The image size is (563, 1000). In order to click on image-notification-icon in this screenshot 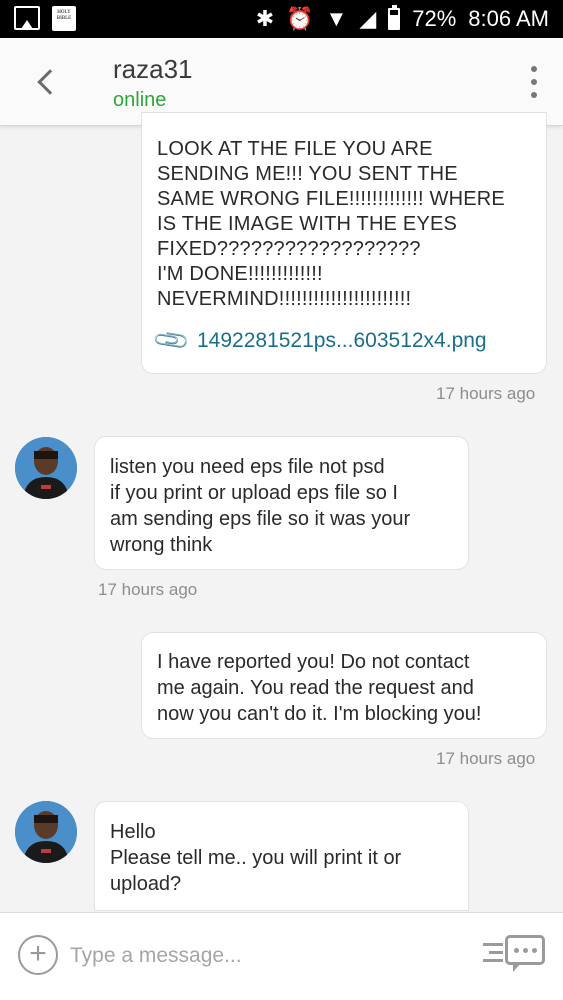, I will do `click(27, 18)`.